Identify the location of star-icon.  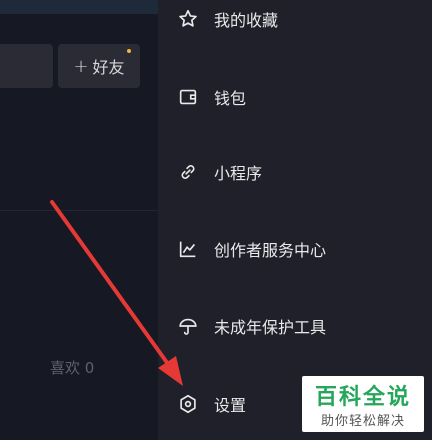
(188, 19).